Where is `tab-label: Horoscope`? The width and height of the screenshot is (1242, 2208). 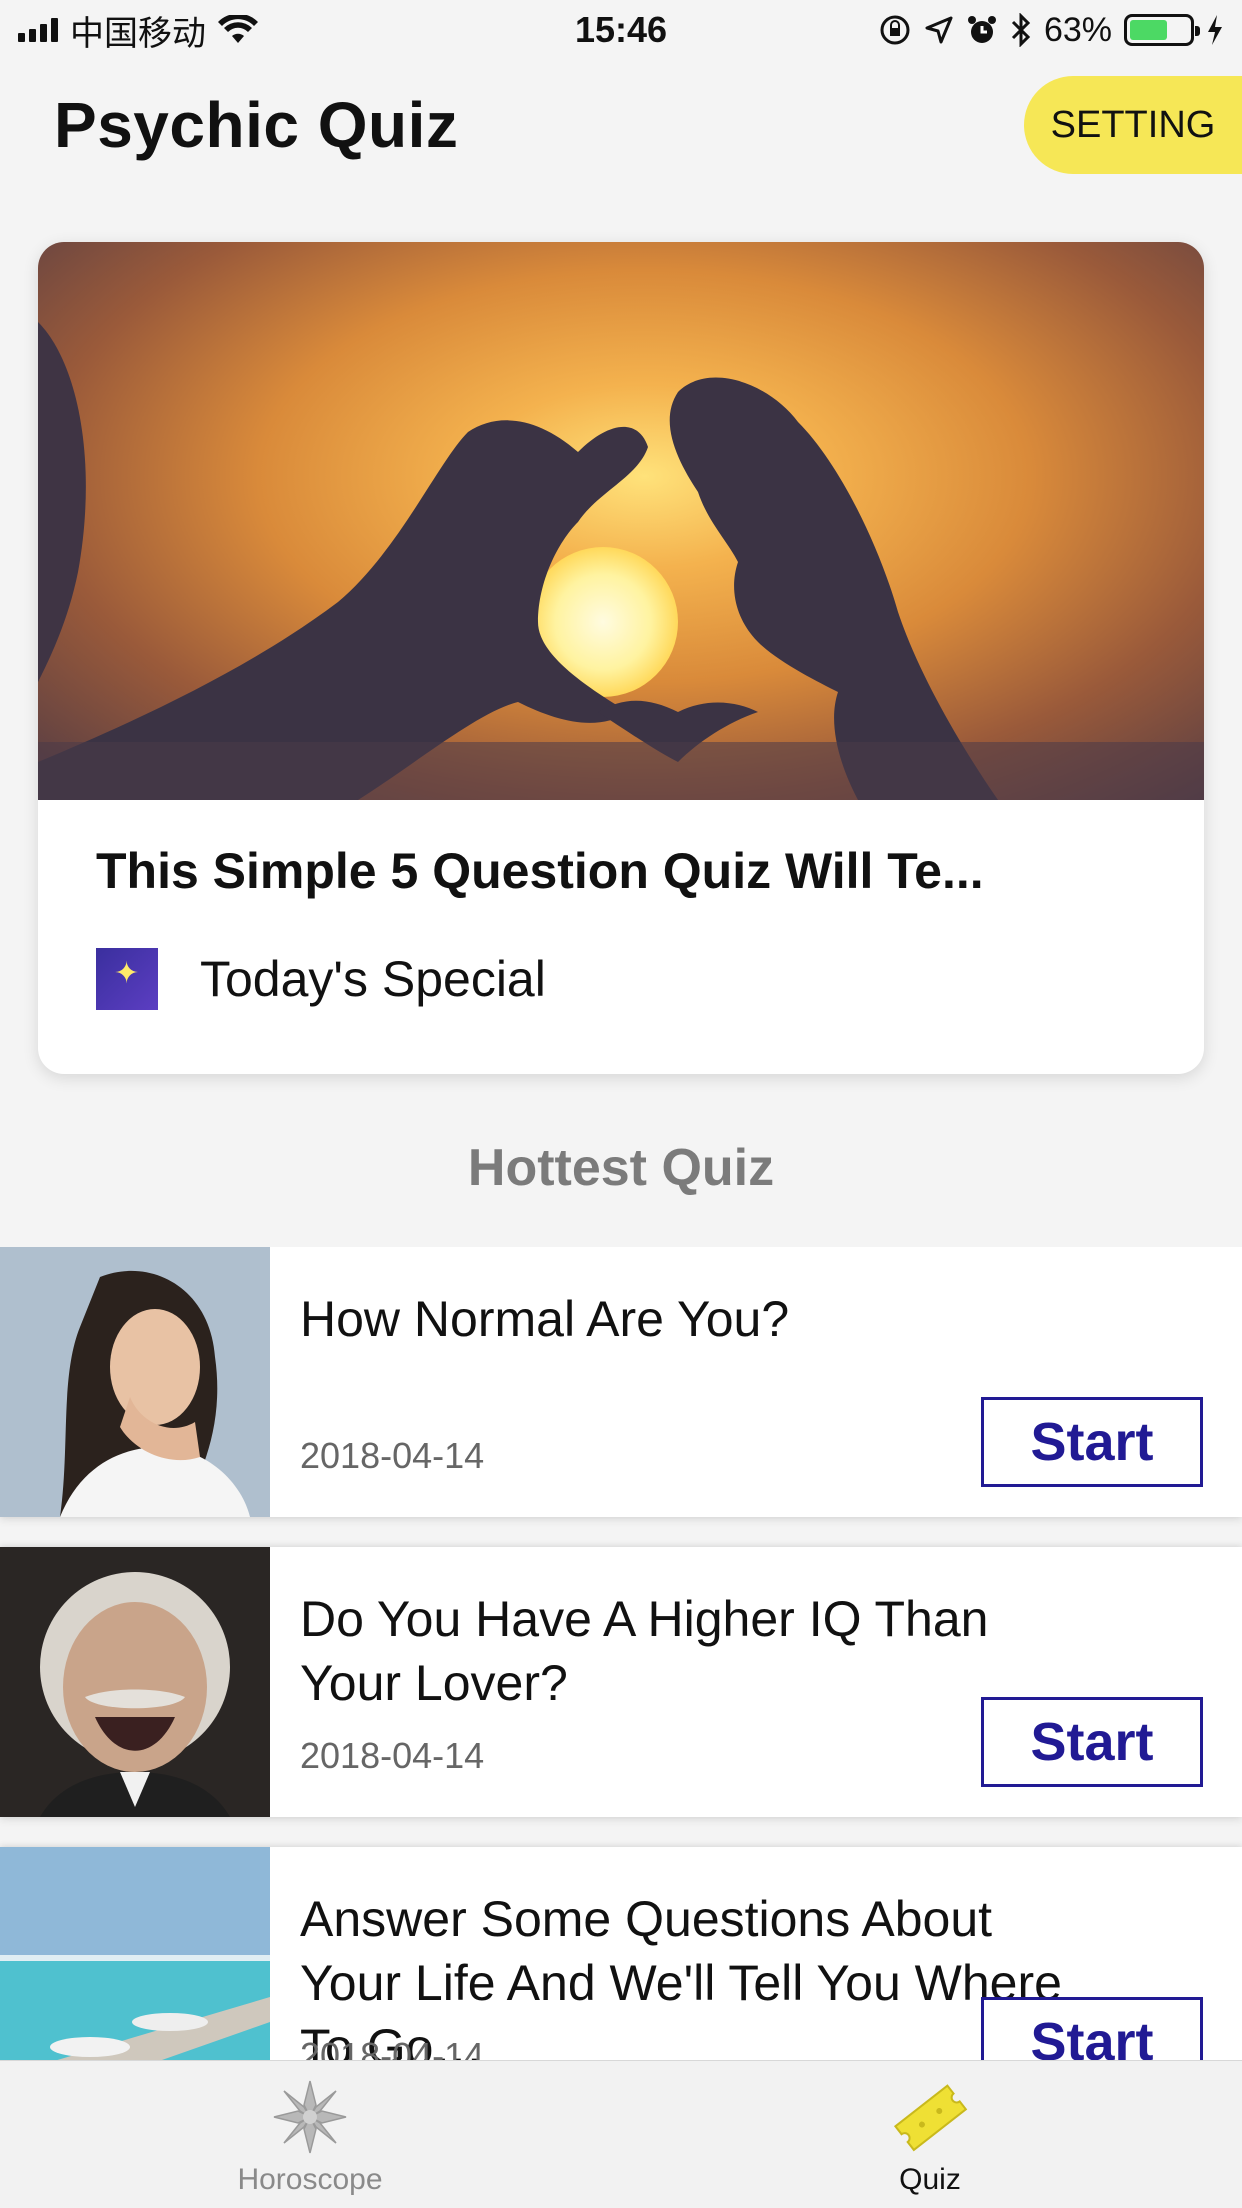
tab-label: Horoscope is located at coordinates (310, 2179).